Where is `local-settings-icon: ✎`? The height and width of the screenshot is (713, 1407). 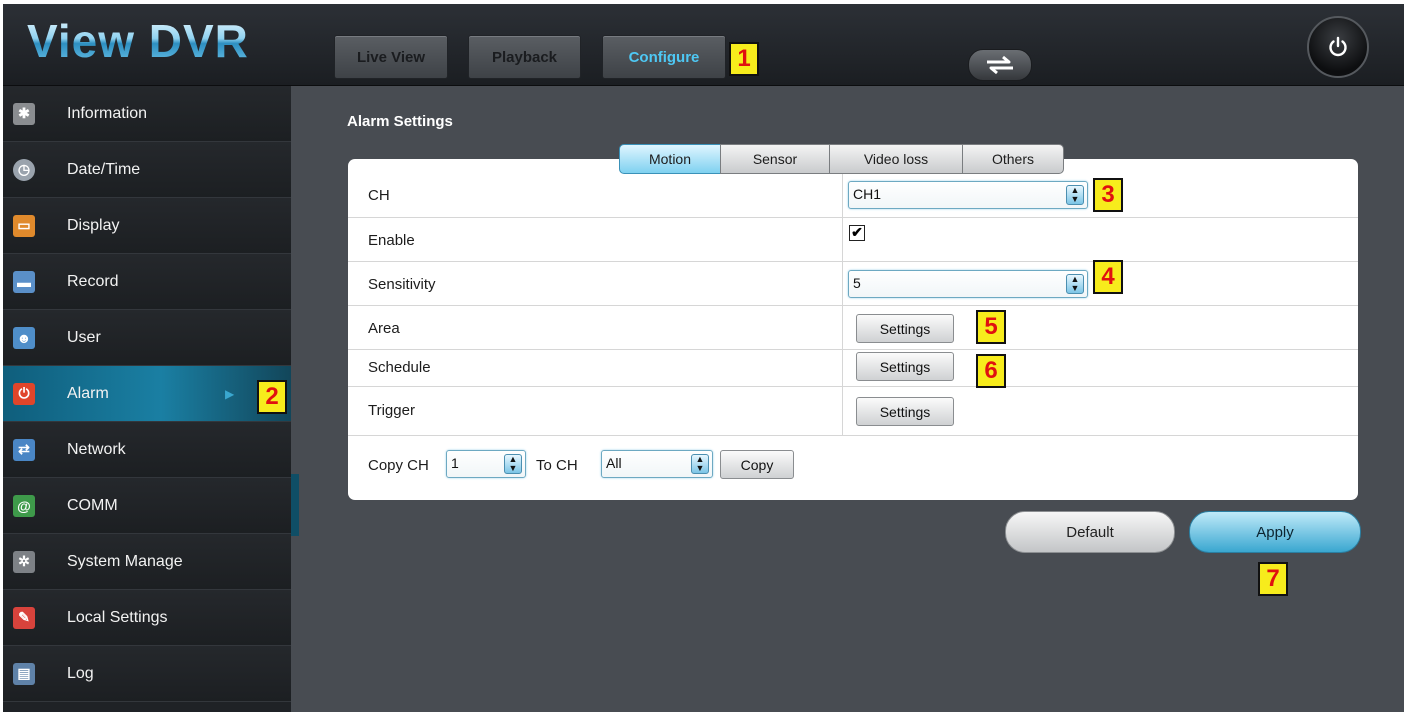 local-settings-icon: ✎ is located at coordinates (24, 617).